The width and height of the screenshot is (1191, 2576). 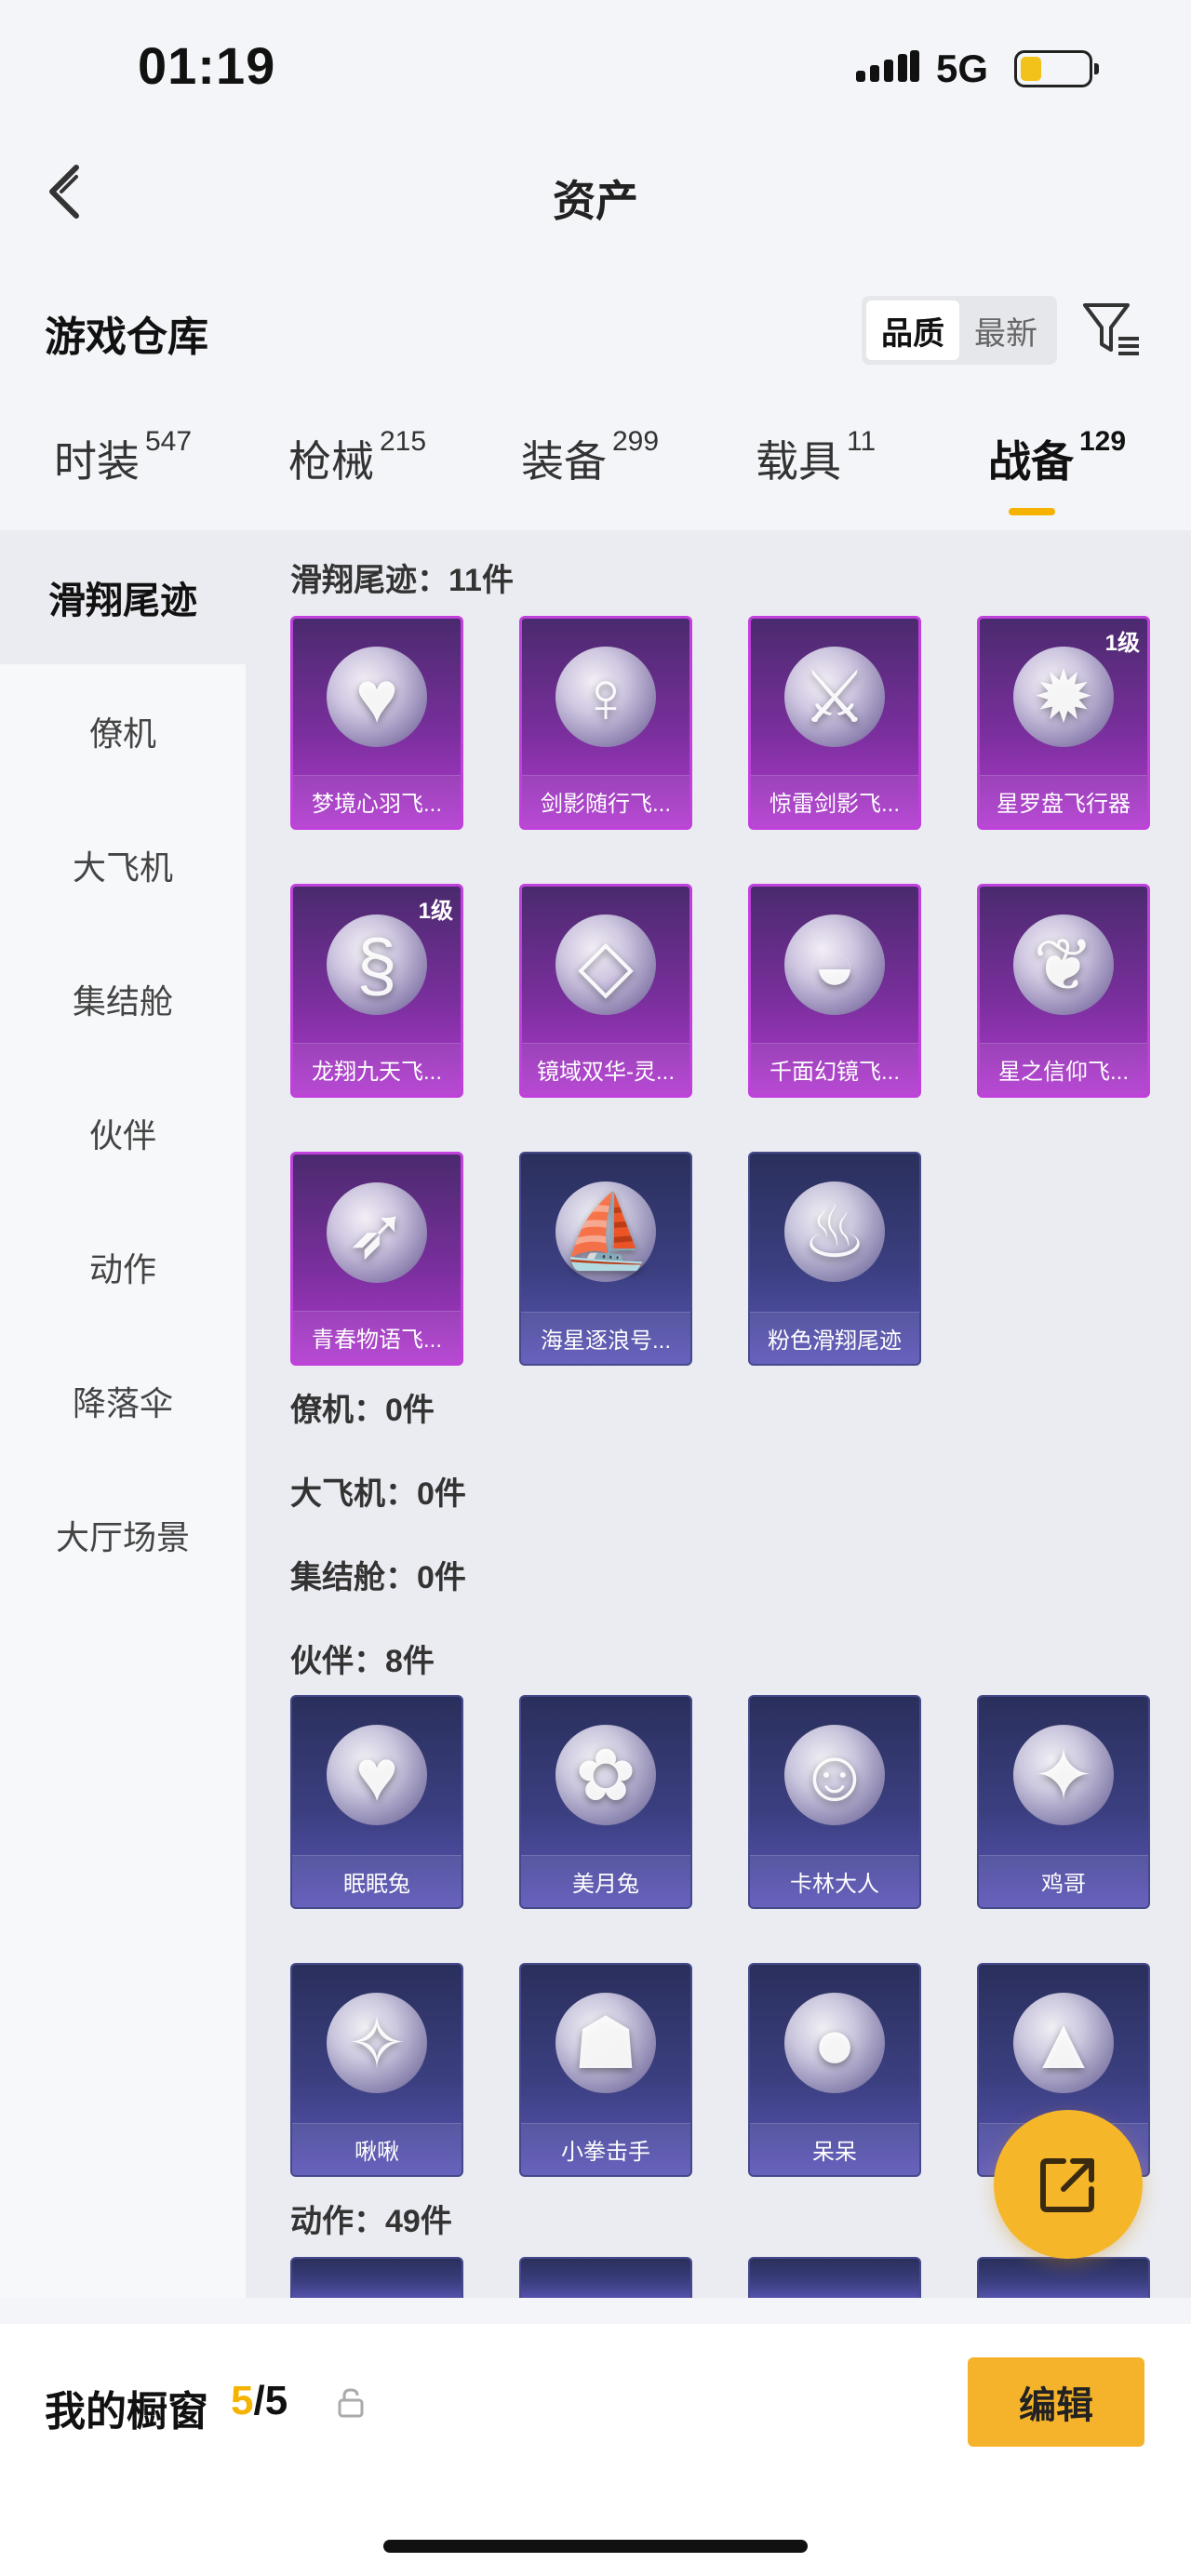 I want to click on share-button, so click(x=1068, y=2184).